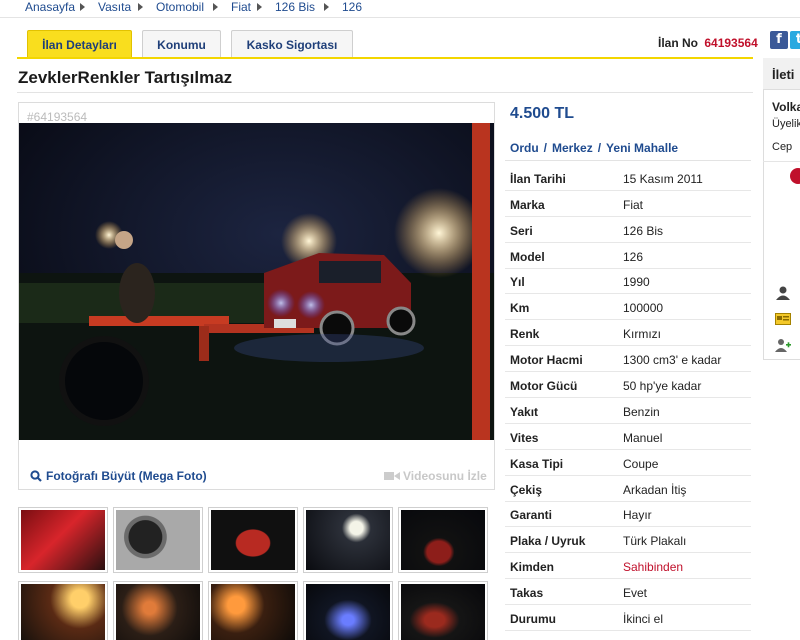 This screenshot has height=640, width=800. What do you see at coordinates (180, 7) in the screenshot?
I see `breadcrumb-item-otomobil: Otomobil` at bounding box center [180, 7].